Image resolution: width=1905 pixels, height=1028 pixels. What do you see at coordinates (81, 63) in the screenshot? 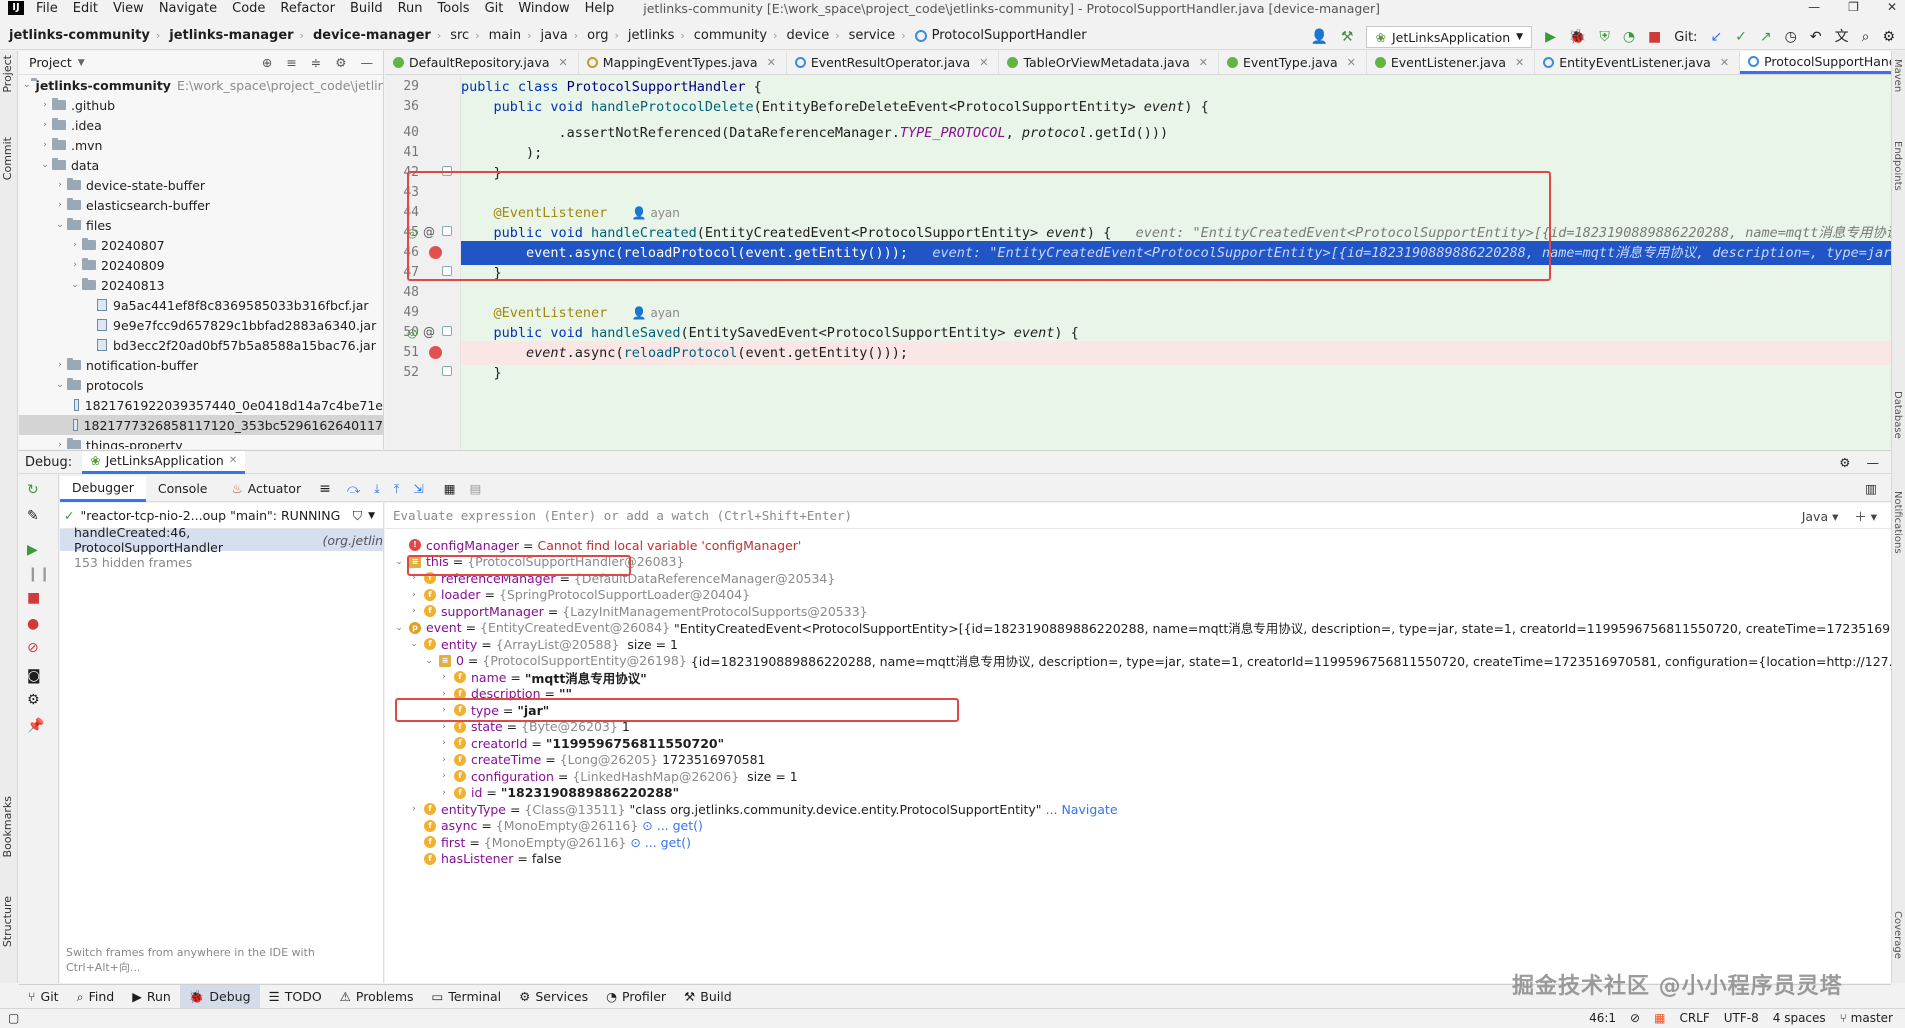
I see `chevron-down-icon: ▼` at bounding box center [81, 63].